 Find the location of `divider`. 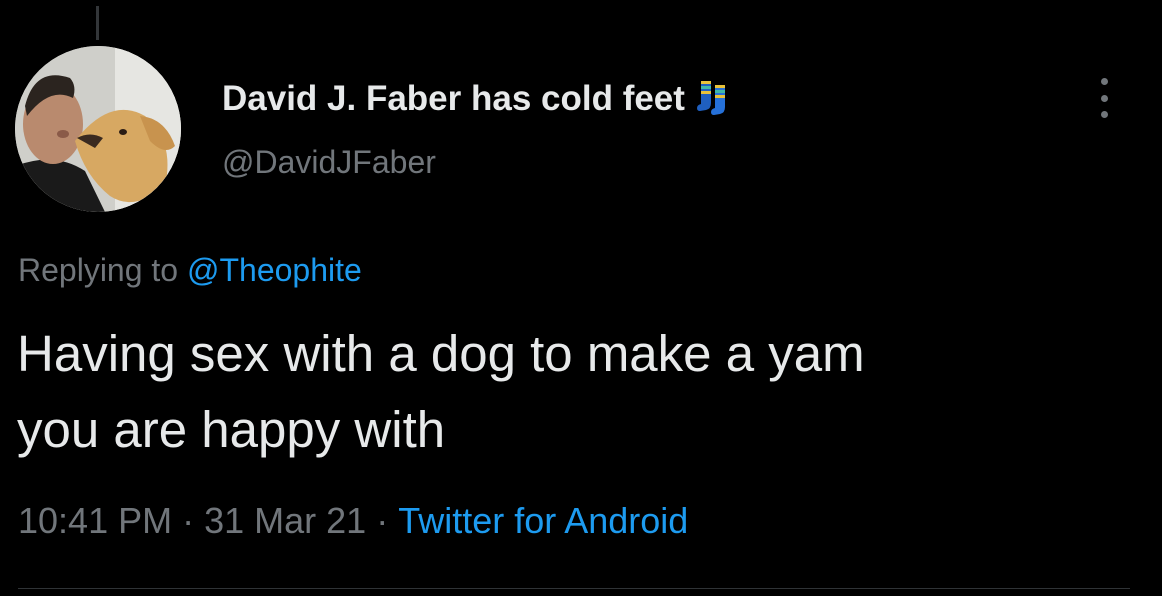

divider is located at coordinates (574, 588).